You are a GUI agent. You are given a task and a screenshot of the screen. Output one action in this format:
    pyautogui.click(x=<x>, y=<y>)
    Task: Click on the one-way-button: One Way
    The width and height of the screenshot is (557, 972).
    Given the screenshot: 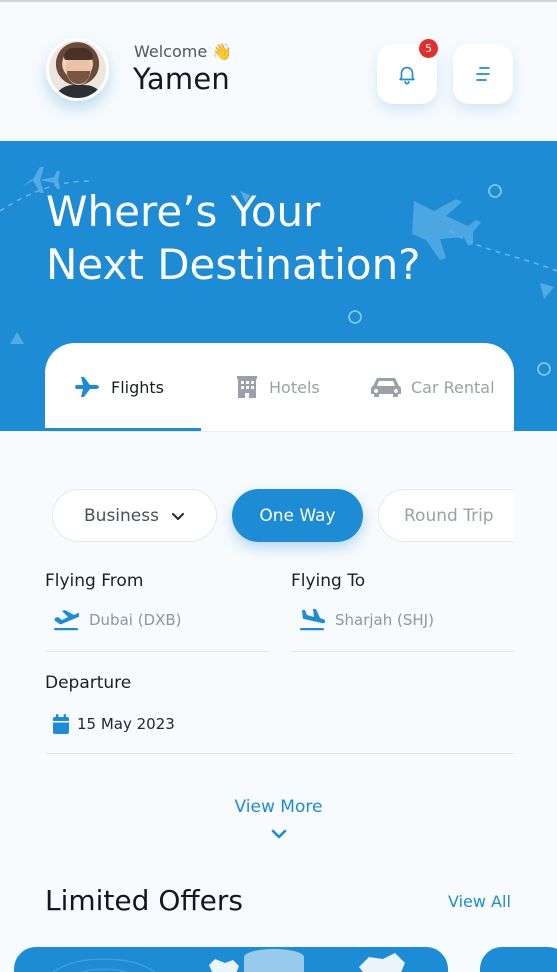 What is the action you would take?
    pyautogui.click(x=297, y=515)
    